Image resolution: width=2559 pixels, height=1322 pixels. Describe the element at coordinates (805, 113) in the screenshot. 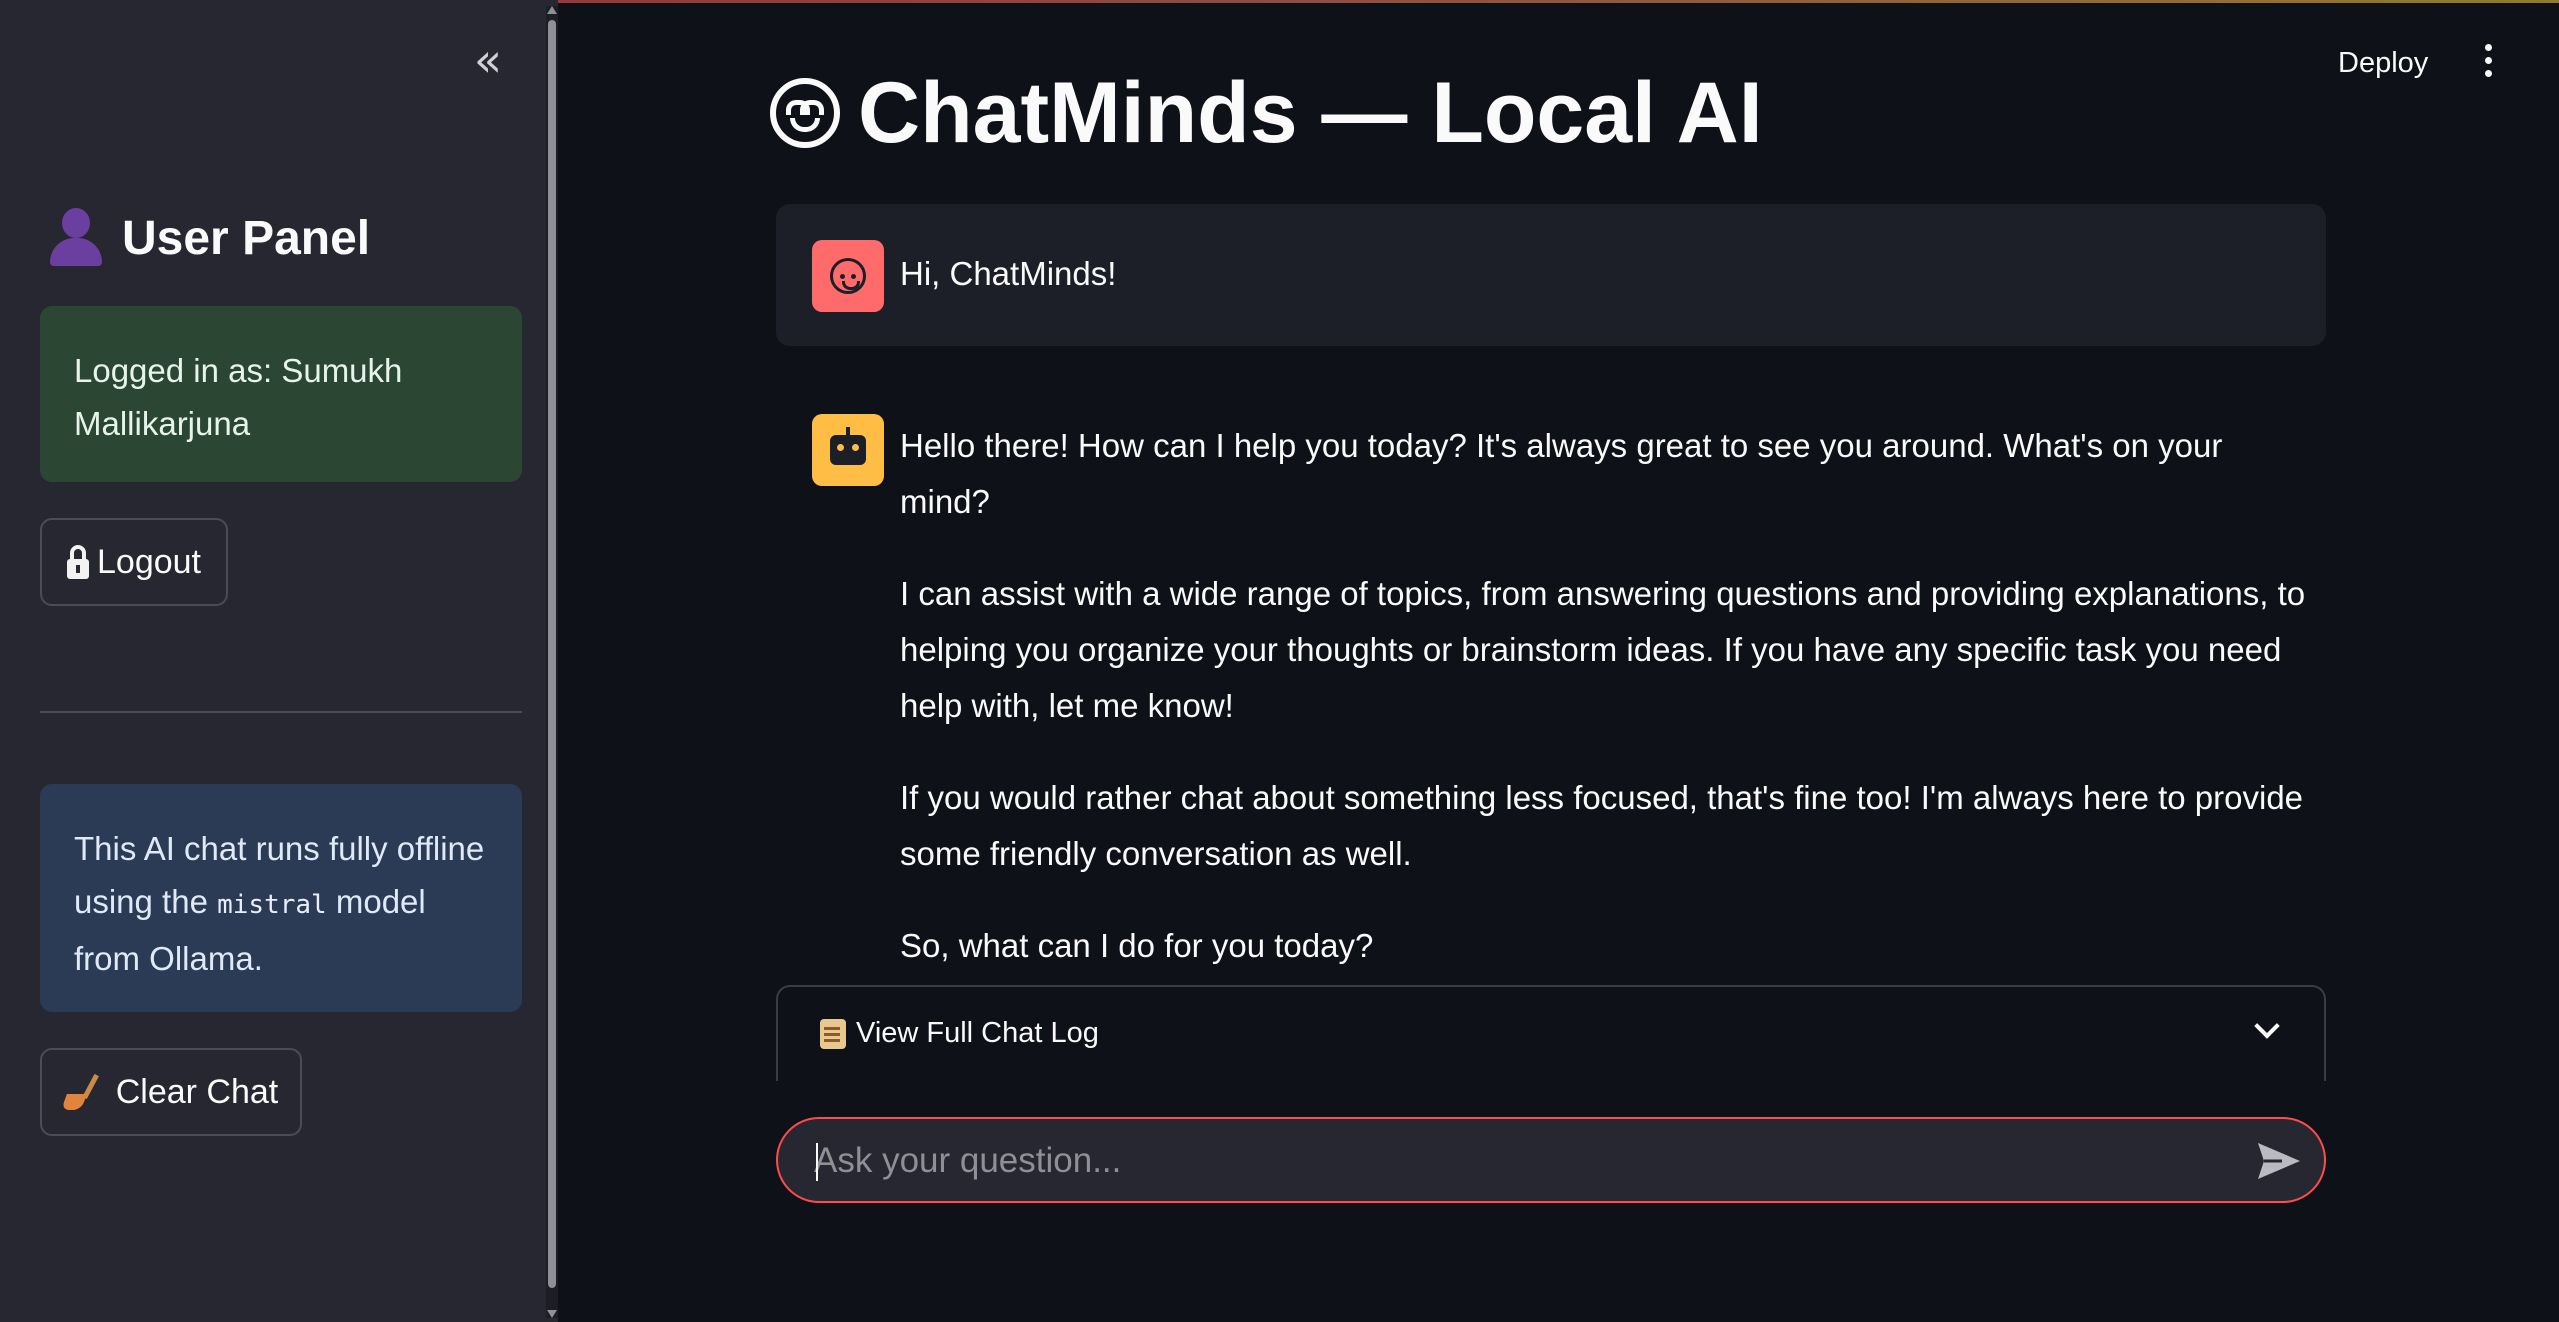

I see `robot-face-icon` at that location.